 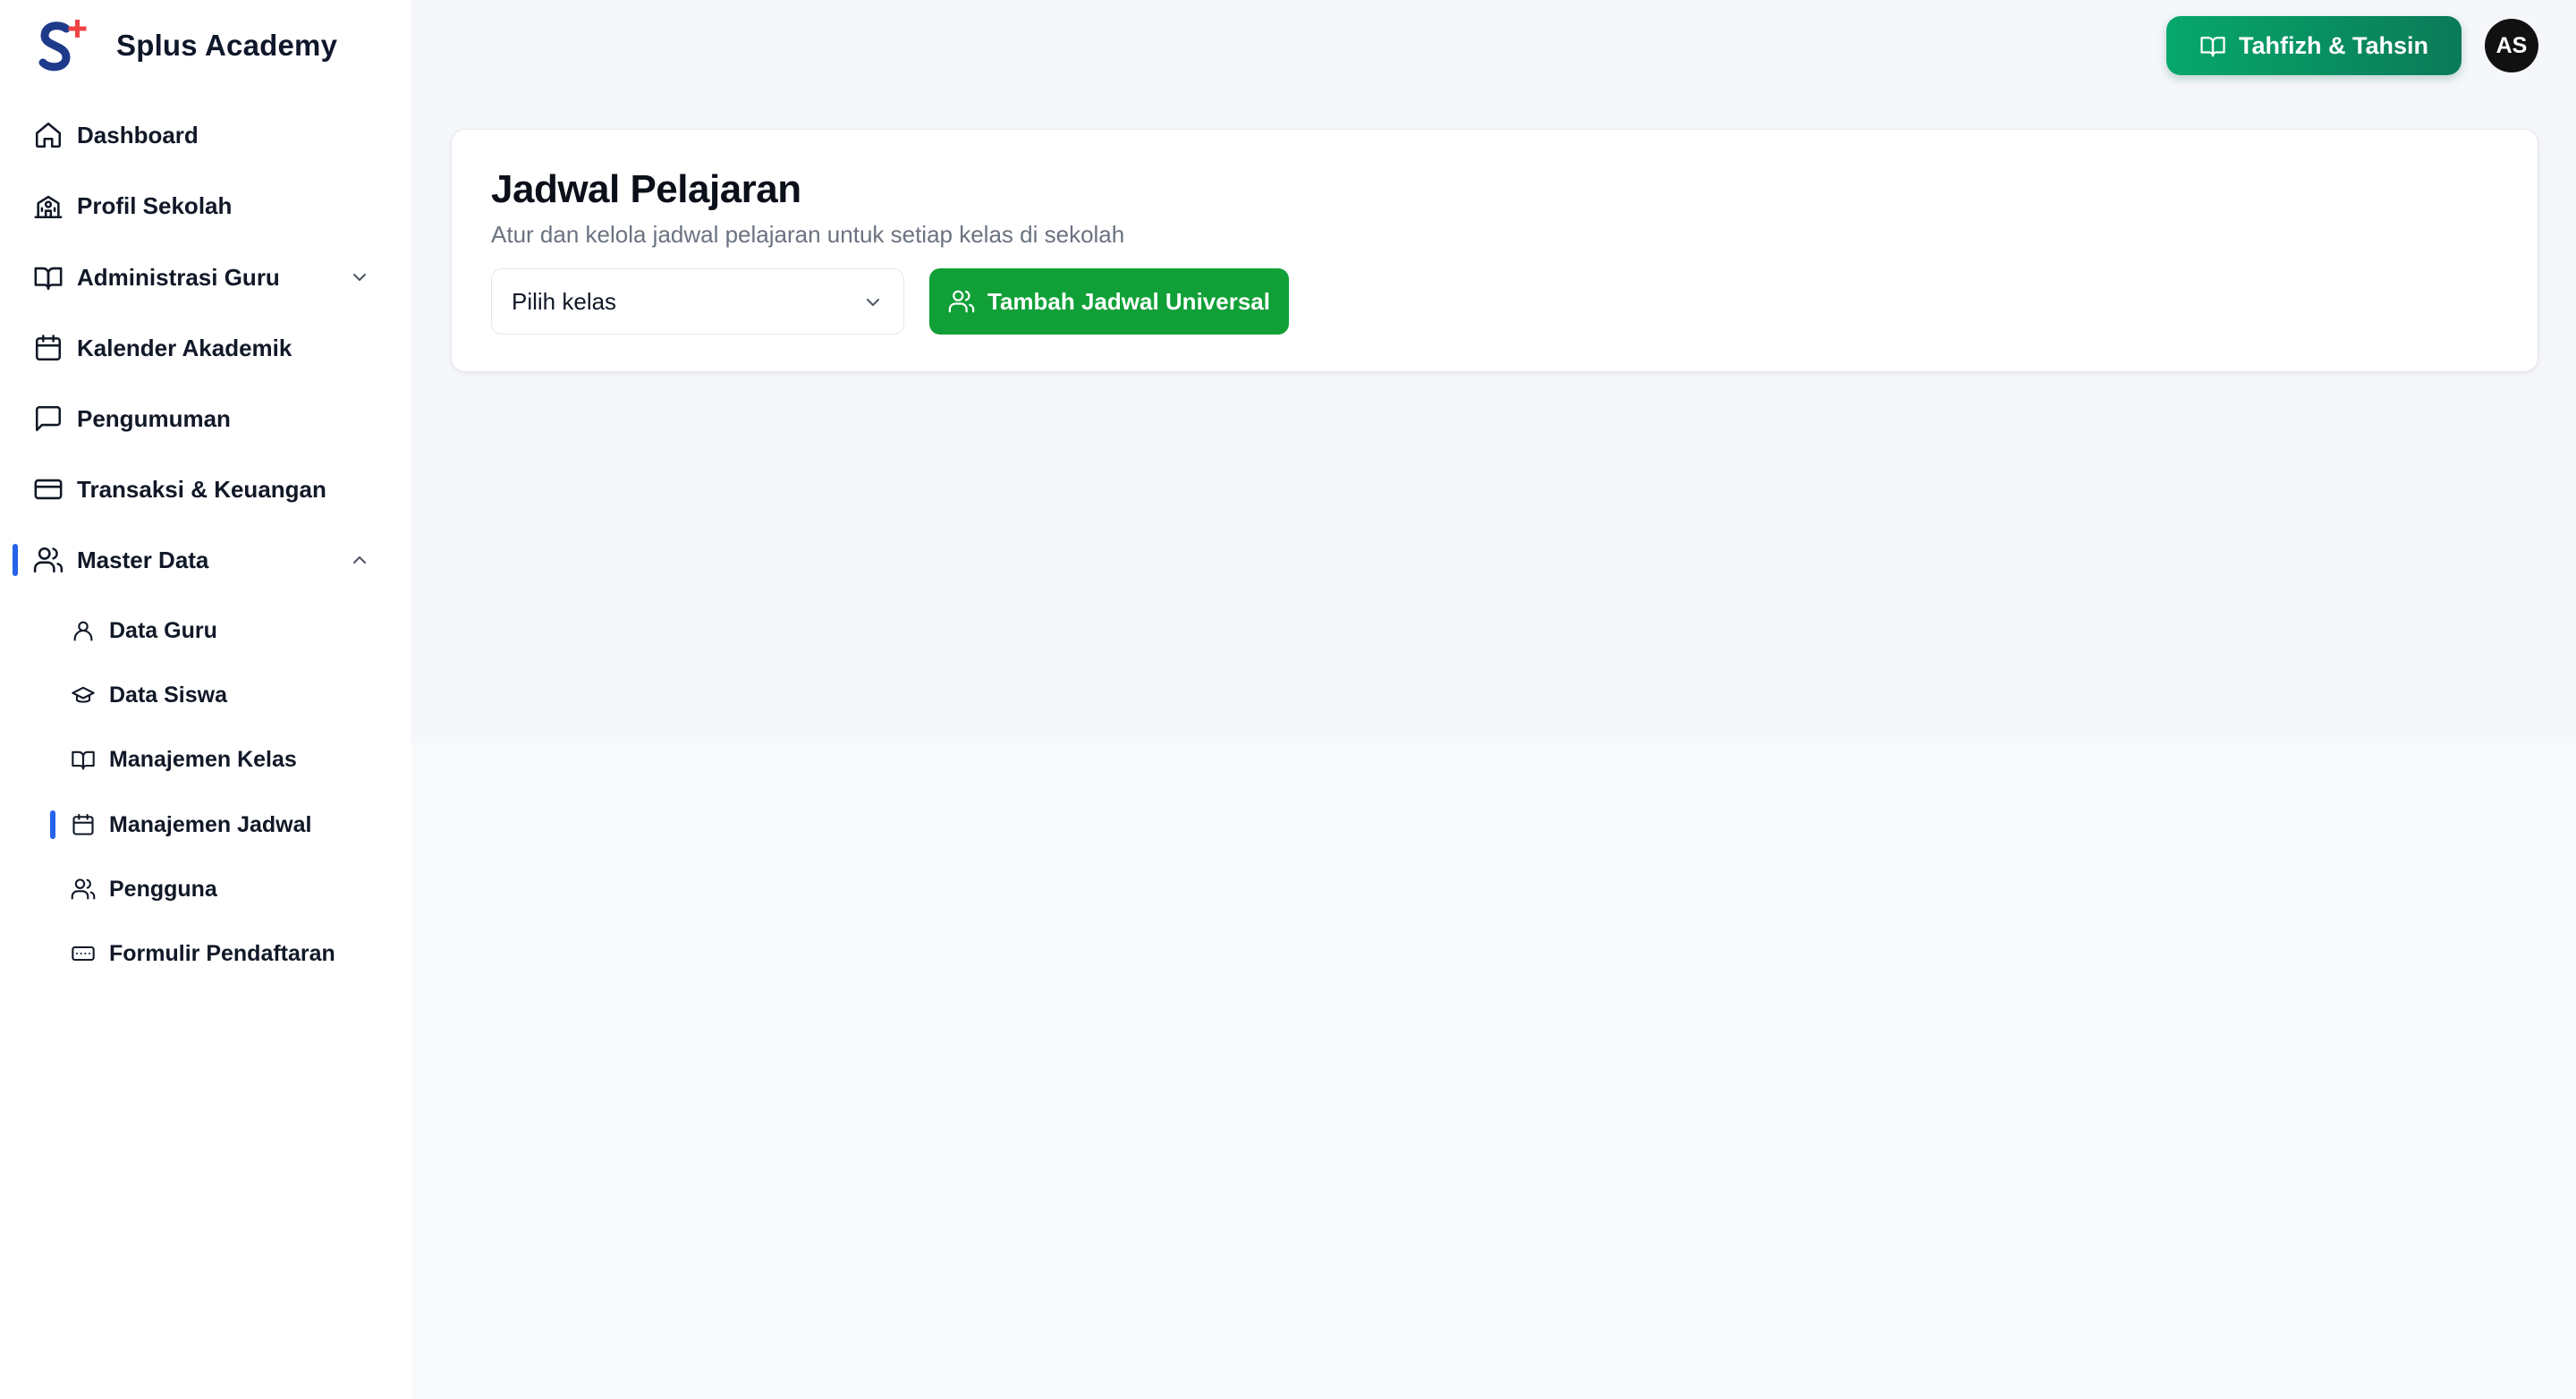 I want to click on graduation-cap-icon, so click(x=83, y=695).